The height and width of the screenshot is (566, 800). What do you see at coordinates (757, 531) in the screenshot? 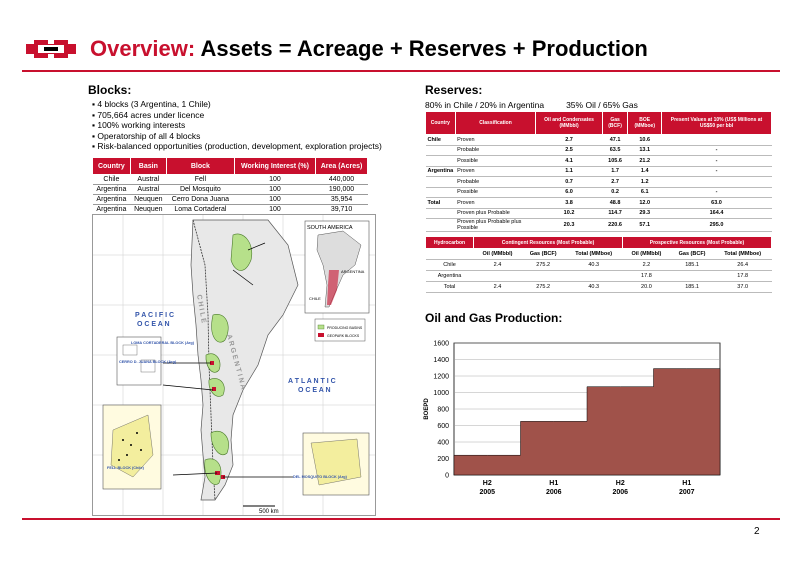
I see `page-number: 2` at bounding box center [757, 531].